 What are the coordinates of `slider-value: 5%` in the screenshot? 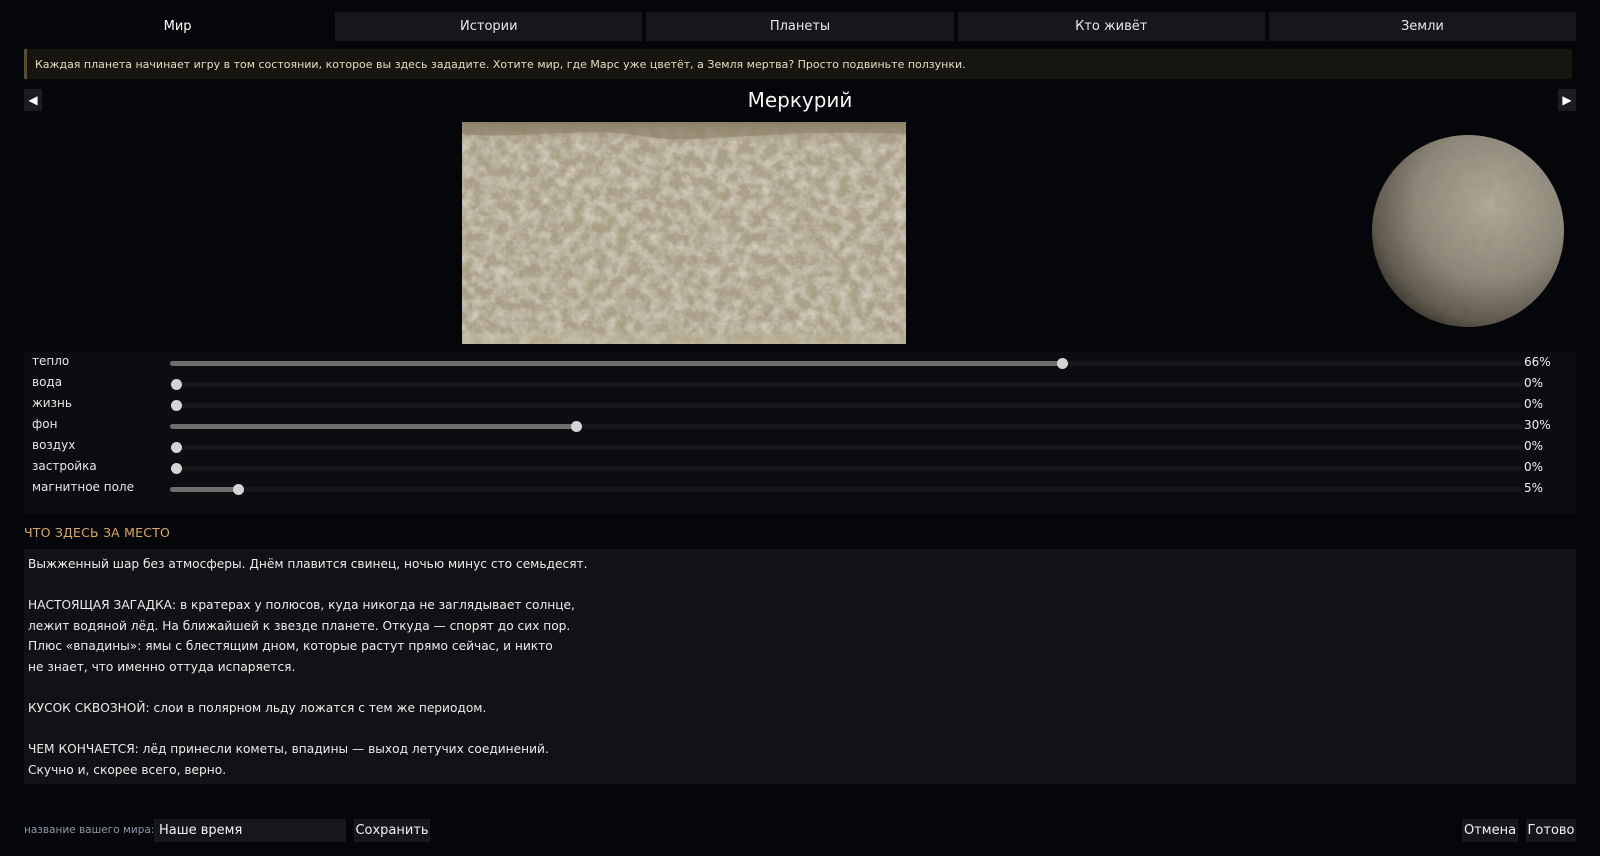 It's located at (1534, 488).